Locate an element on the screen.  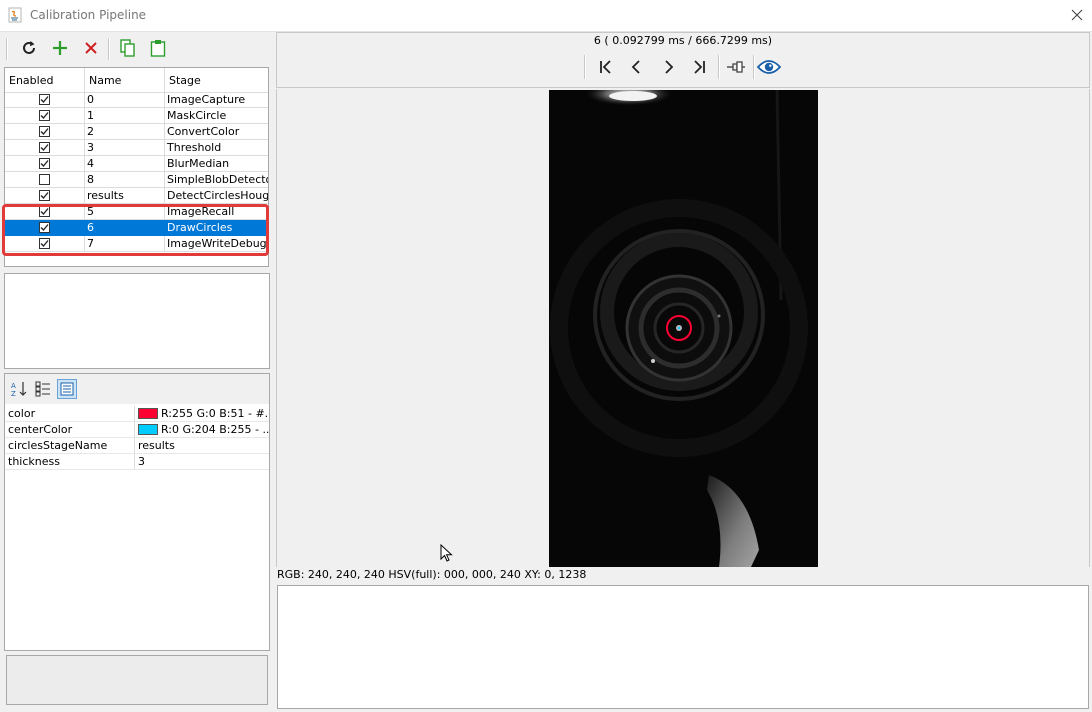
name-cell: 8 is located at coordinates (125, 180).